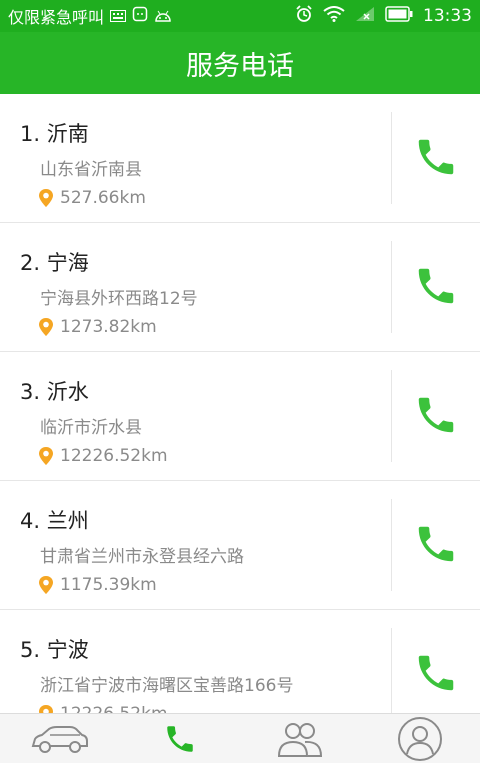 The width and height of the screenshot is (480, 763). I want to click on title-bar: 服务电话, so click(240, 63).